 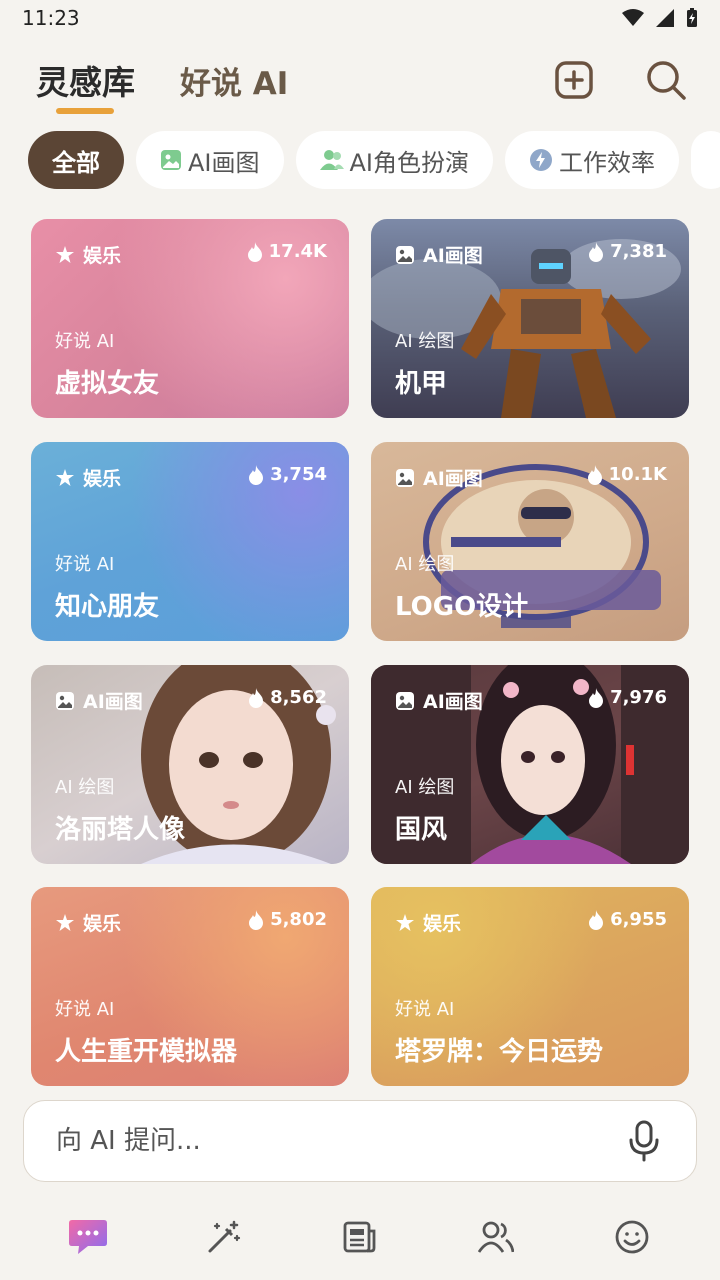 I want to click on search-button, so click(x=666, y=80).